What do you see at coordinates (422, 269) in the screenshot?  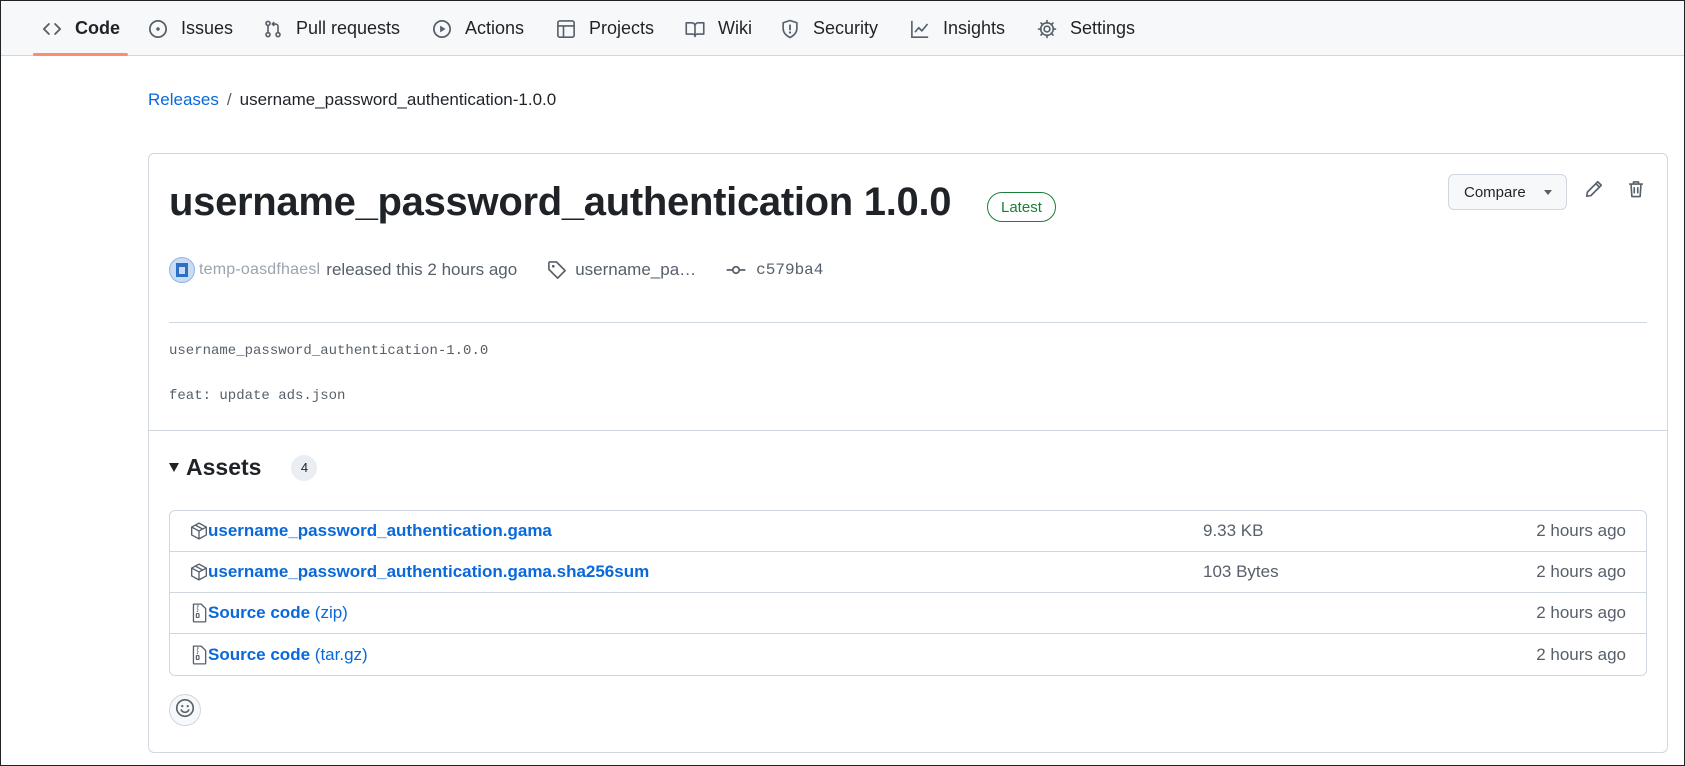 I see `released-time-text: released this 2 hours ago` at bounding box center [422, 269].